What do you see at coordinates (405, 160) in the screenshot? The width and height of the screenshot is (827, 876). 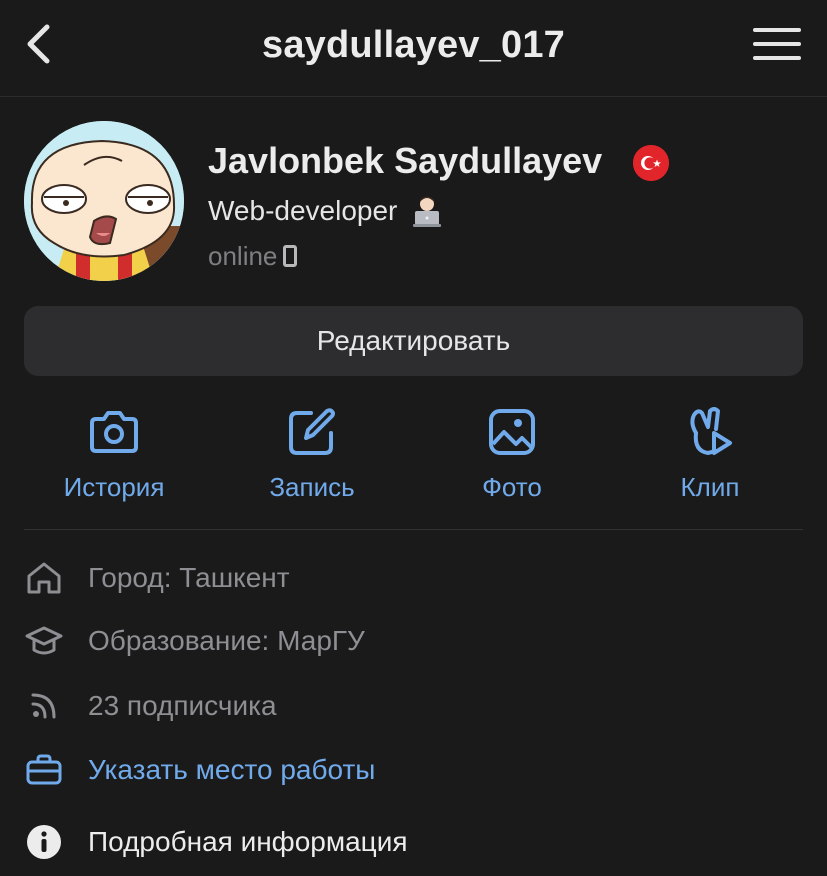 I see `profile-name: Javlonbek Saydullayev` at bounding box center [405, 160].